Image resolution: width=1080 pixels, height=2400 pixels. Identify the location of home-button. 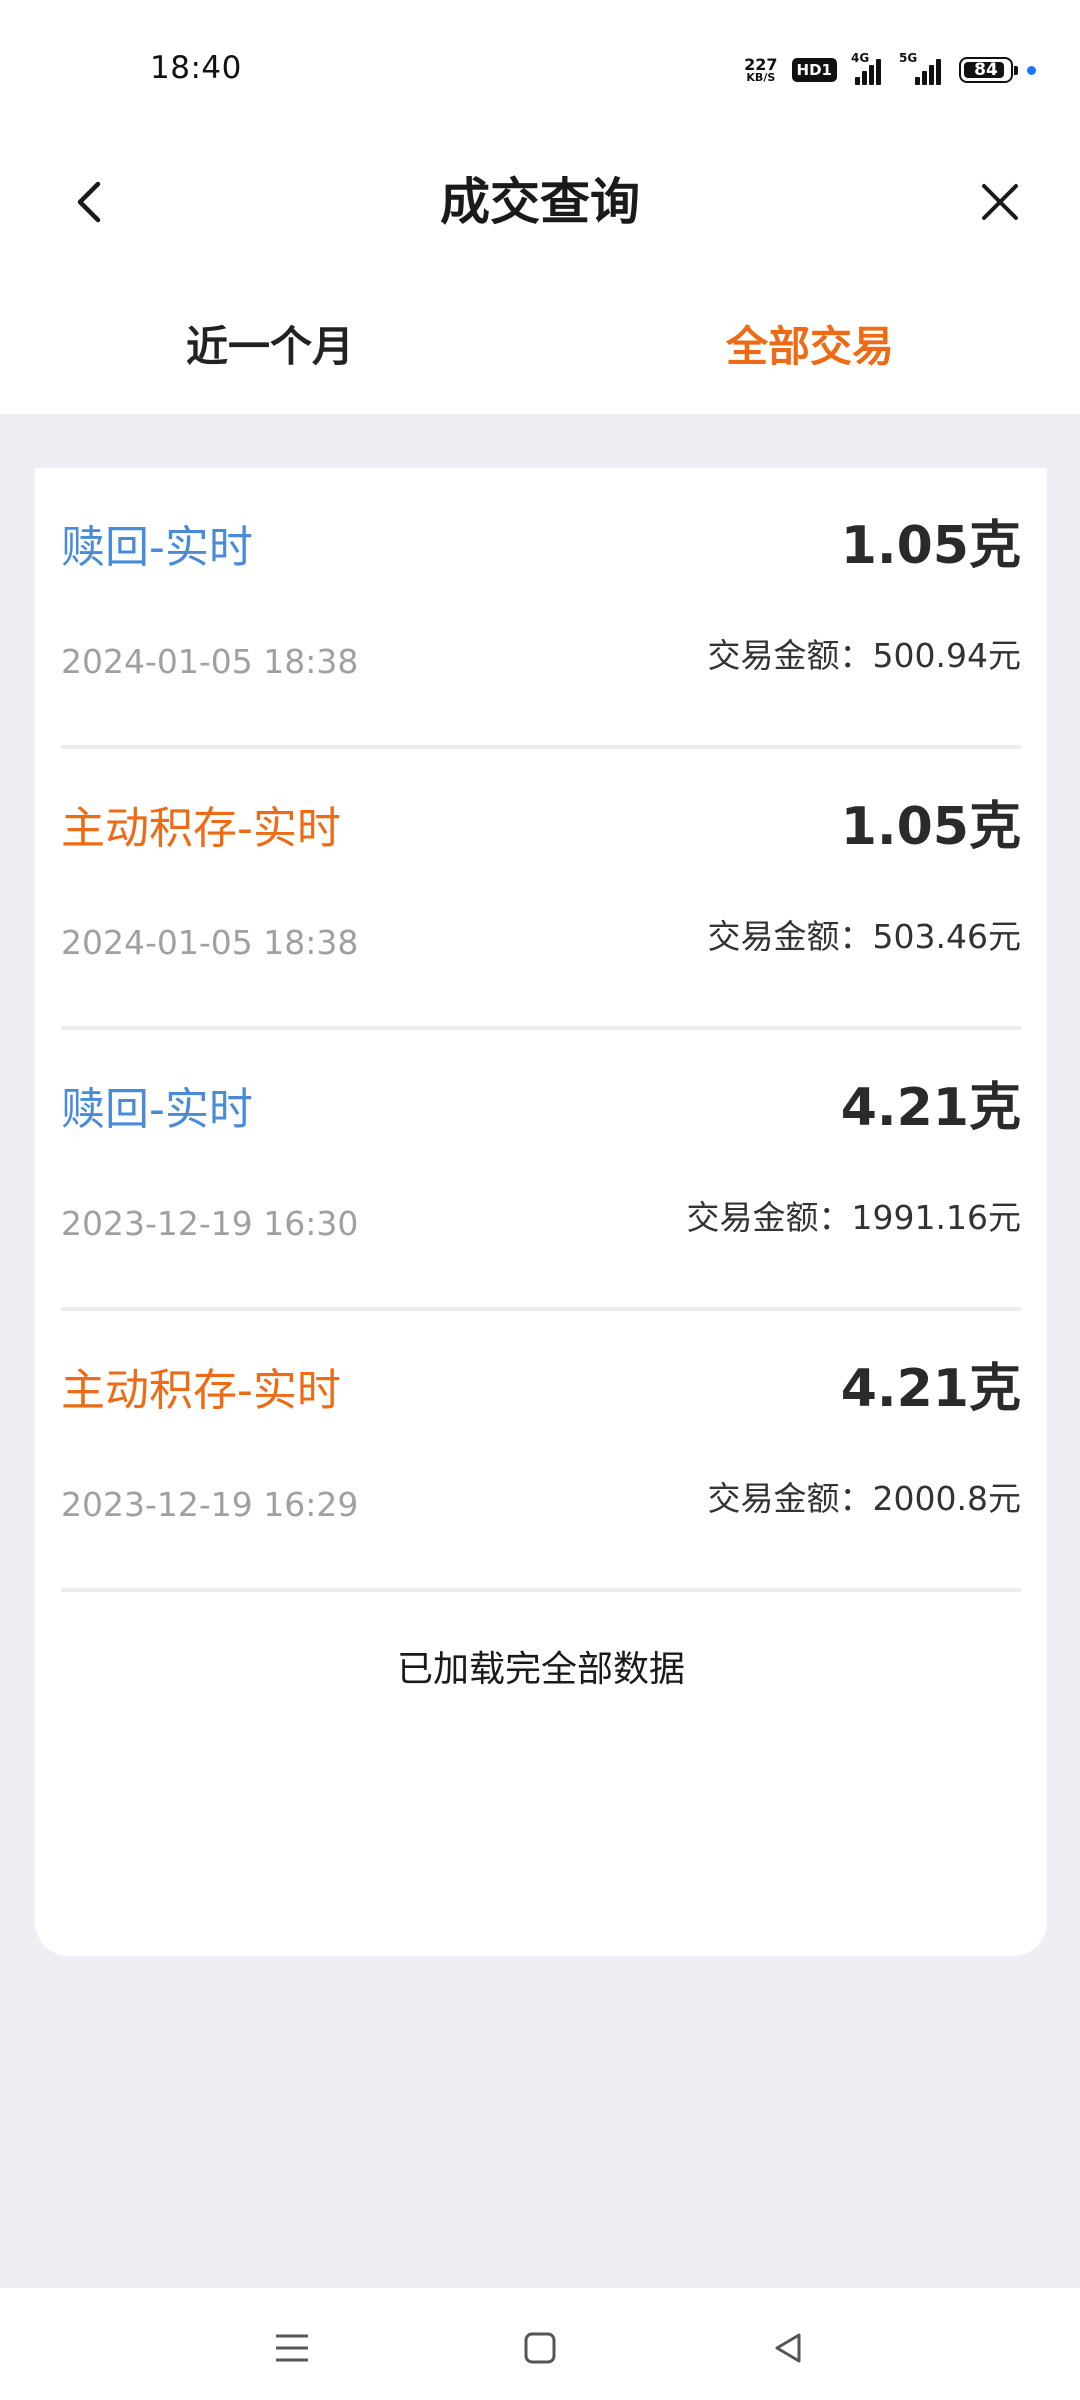
(540, 2348).